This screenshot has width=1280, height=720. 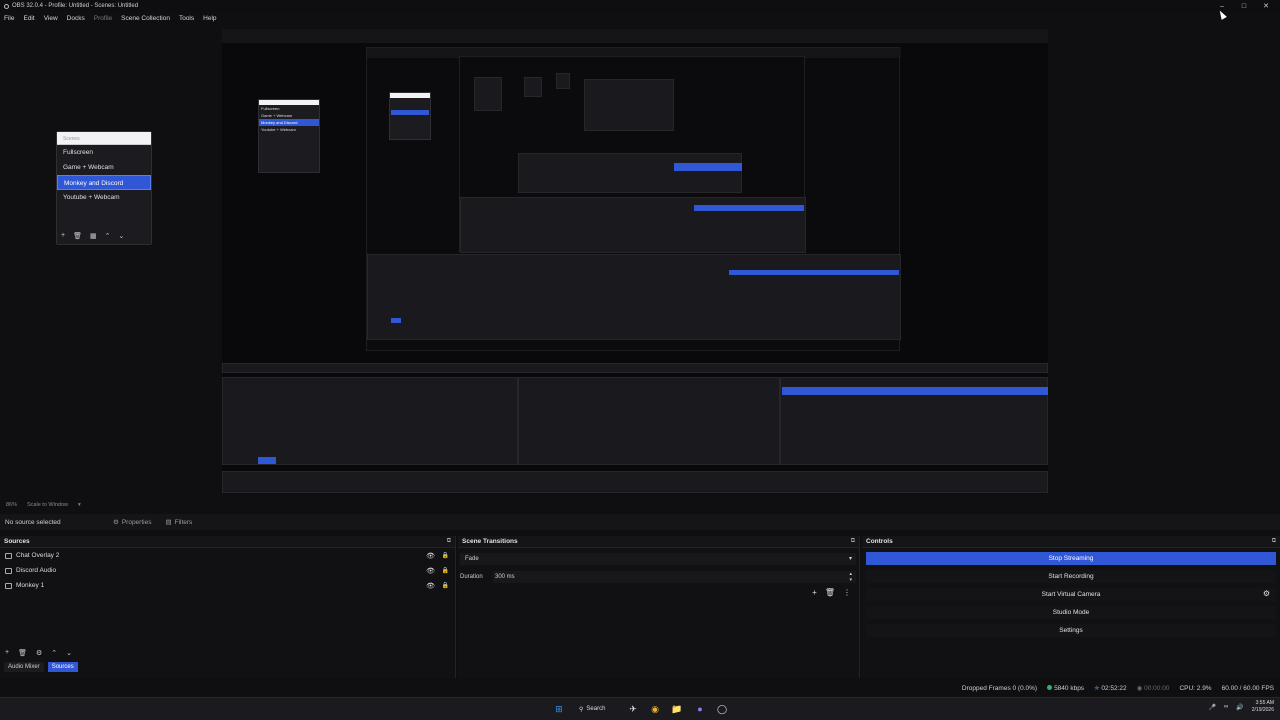 I want to click on duration-input: 300 ms ▴ ▾, so click(x=674, y=577).